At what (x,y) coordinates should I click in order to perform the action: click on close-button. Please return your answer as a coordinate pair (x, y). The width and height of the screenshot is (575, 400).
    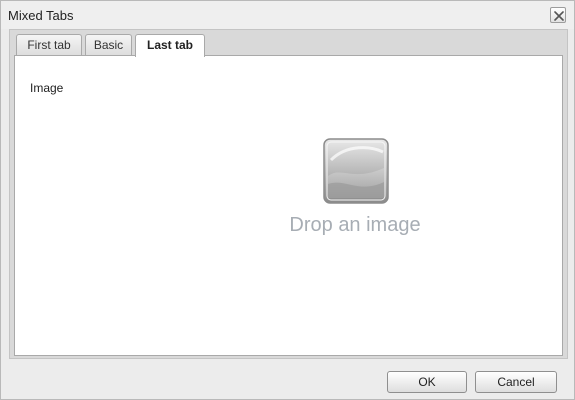
    Looking at the image, I should click on (558, 15).